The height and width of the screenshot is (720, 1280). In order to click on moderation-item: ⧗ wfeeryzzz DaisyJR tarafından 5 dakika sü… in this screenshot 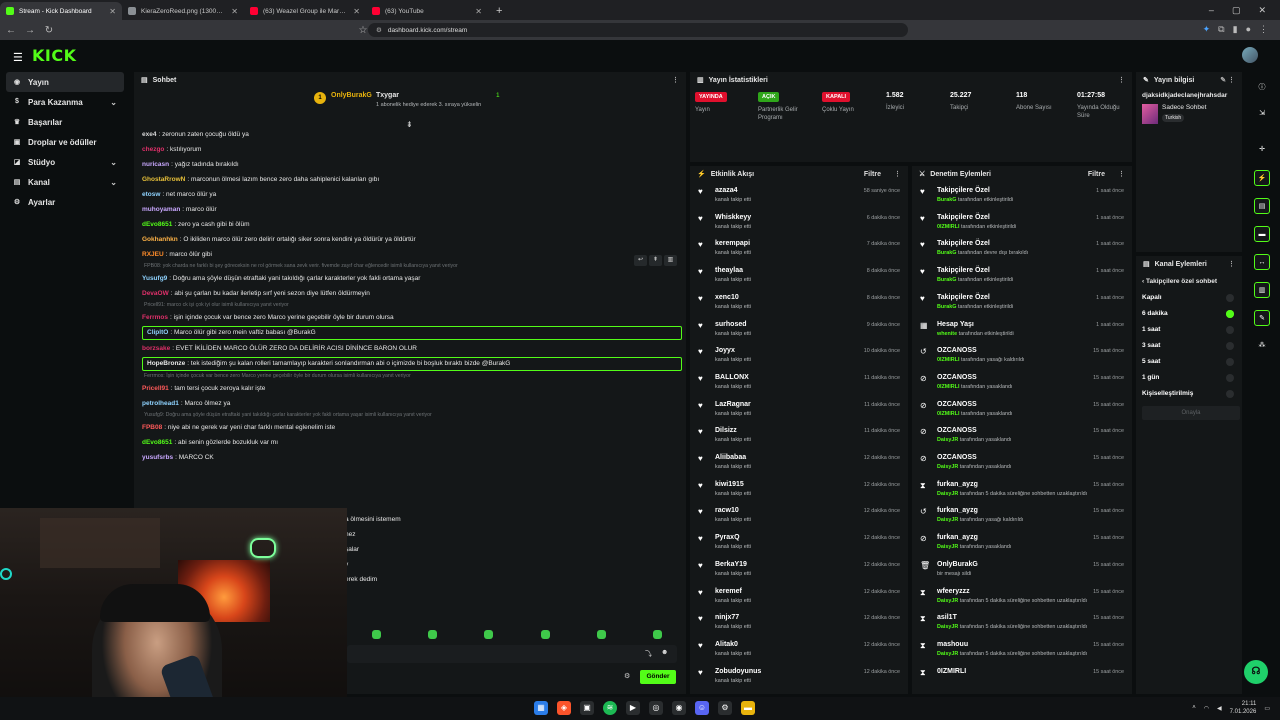, I will do `click(1022, 598)`.